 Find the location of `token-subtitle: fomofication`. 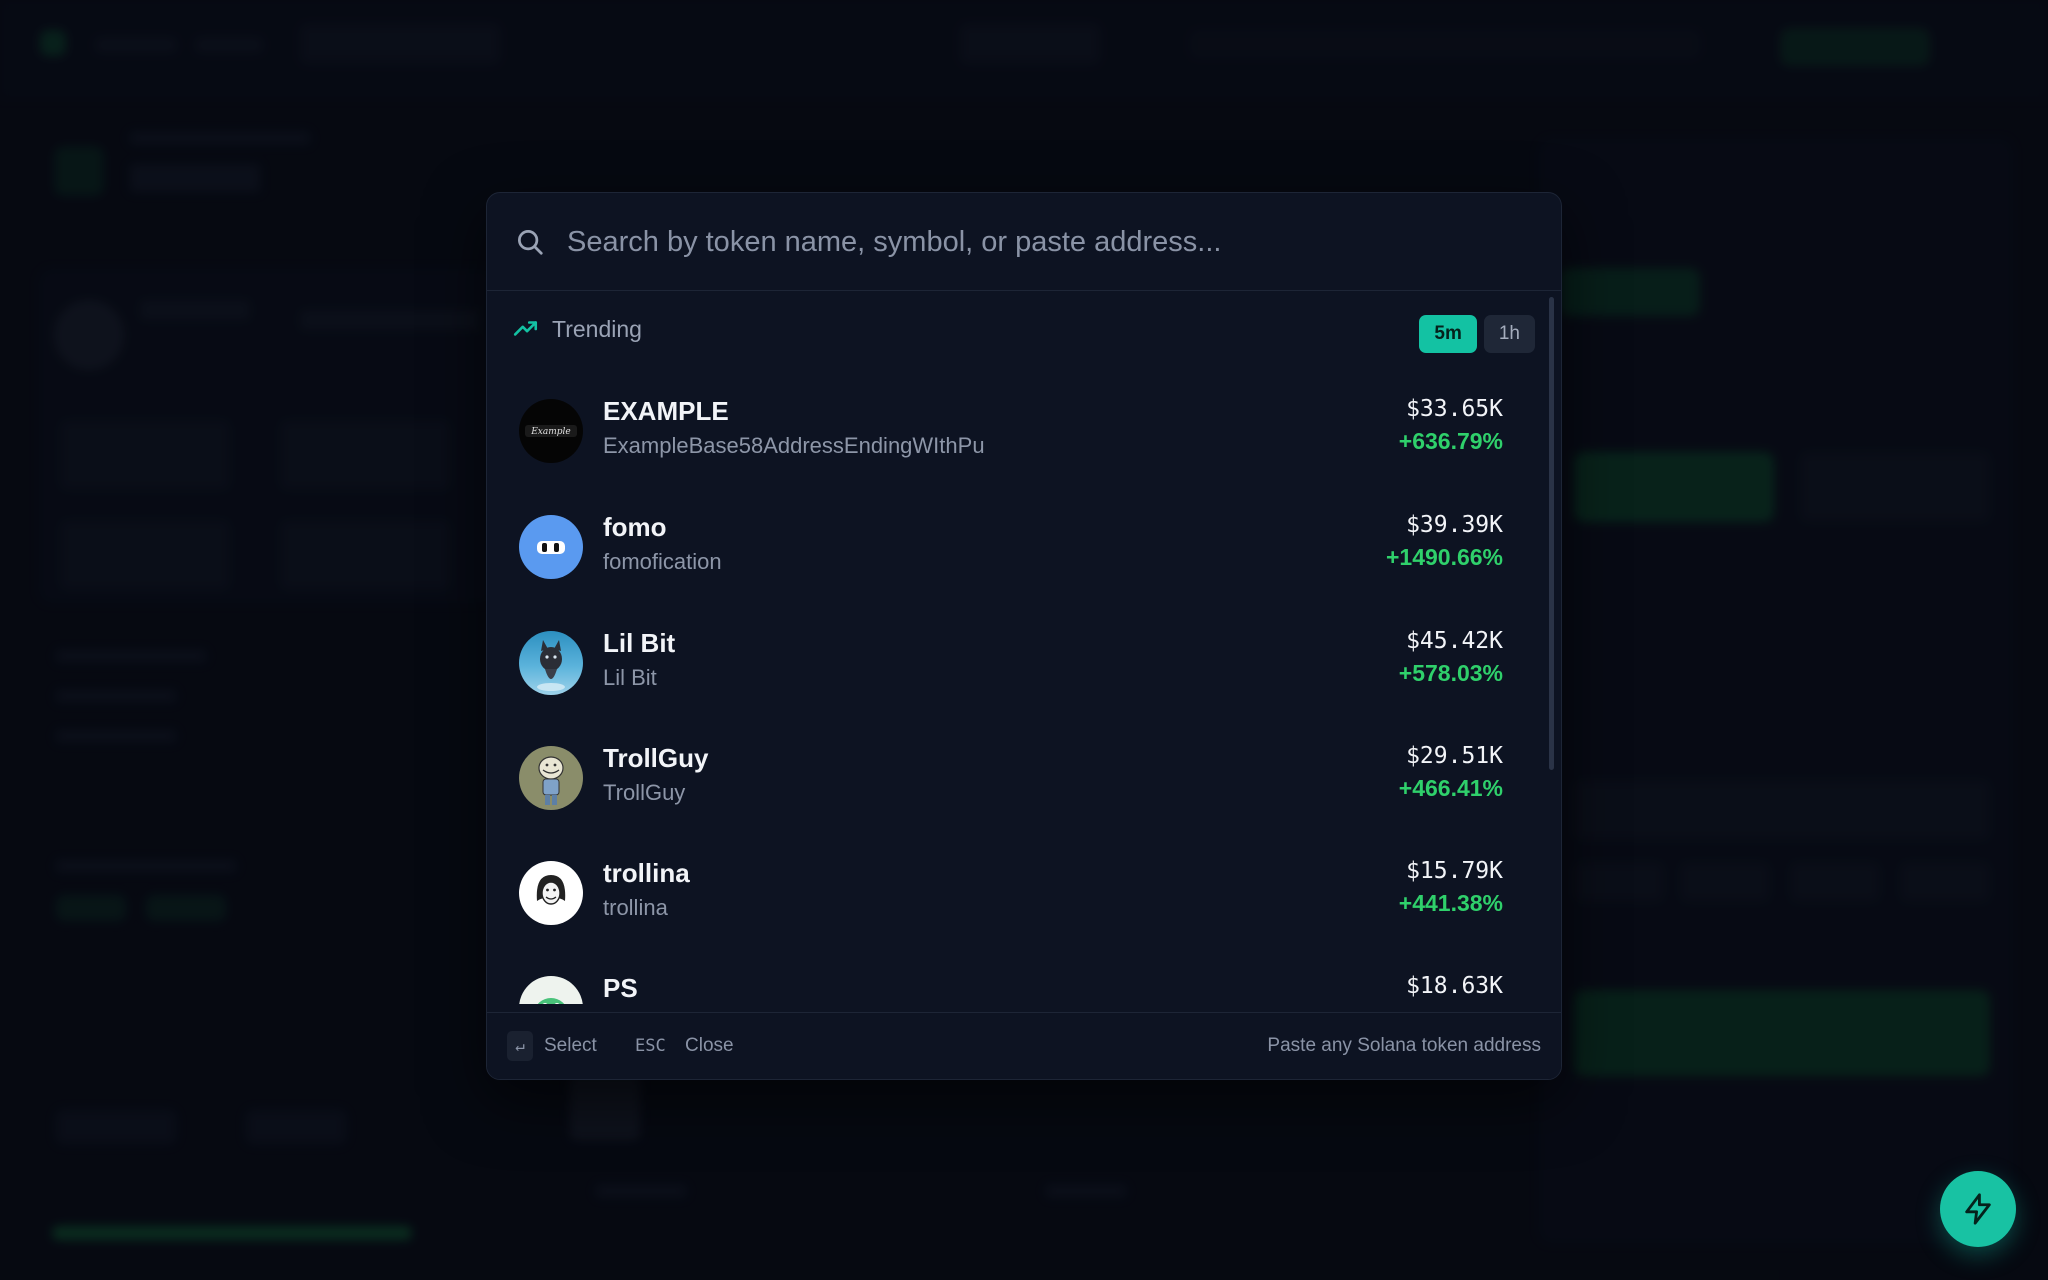

token-subtitle: fomofication is located at coordinates (662, 561).